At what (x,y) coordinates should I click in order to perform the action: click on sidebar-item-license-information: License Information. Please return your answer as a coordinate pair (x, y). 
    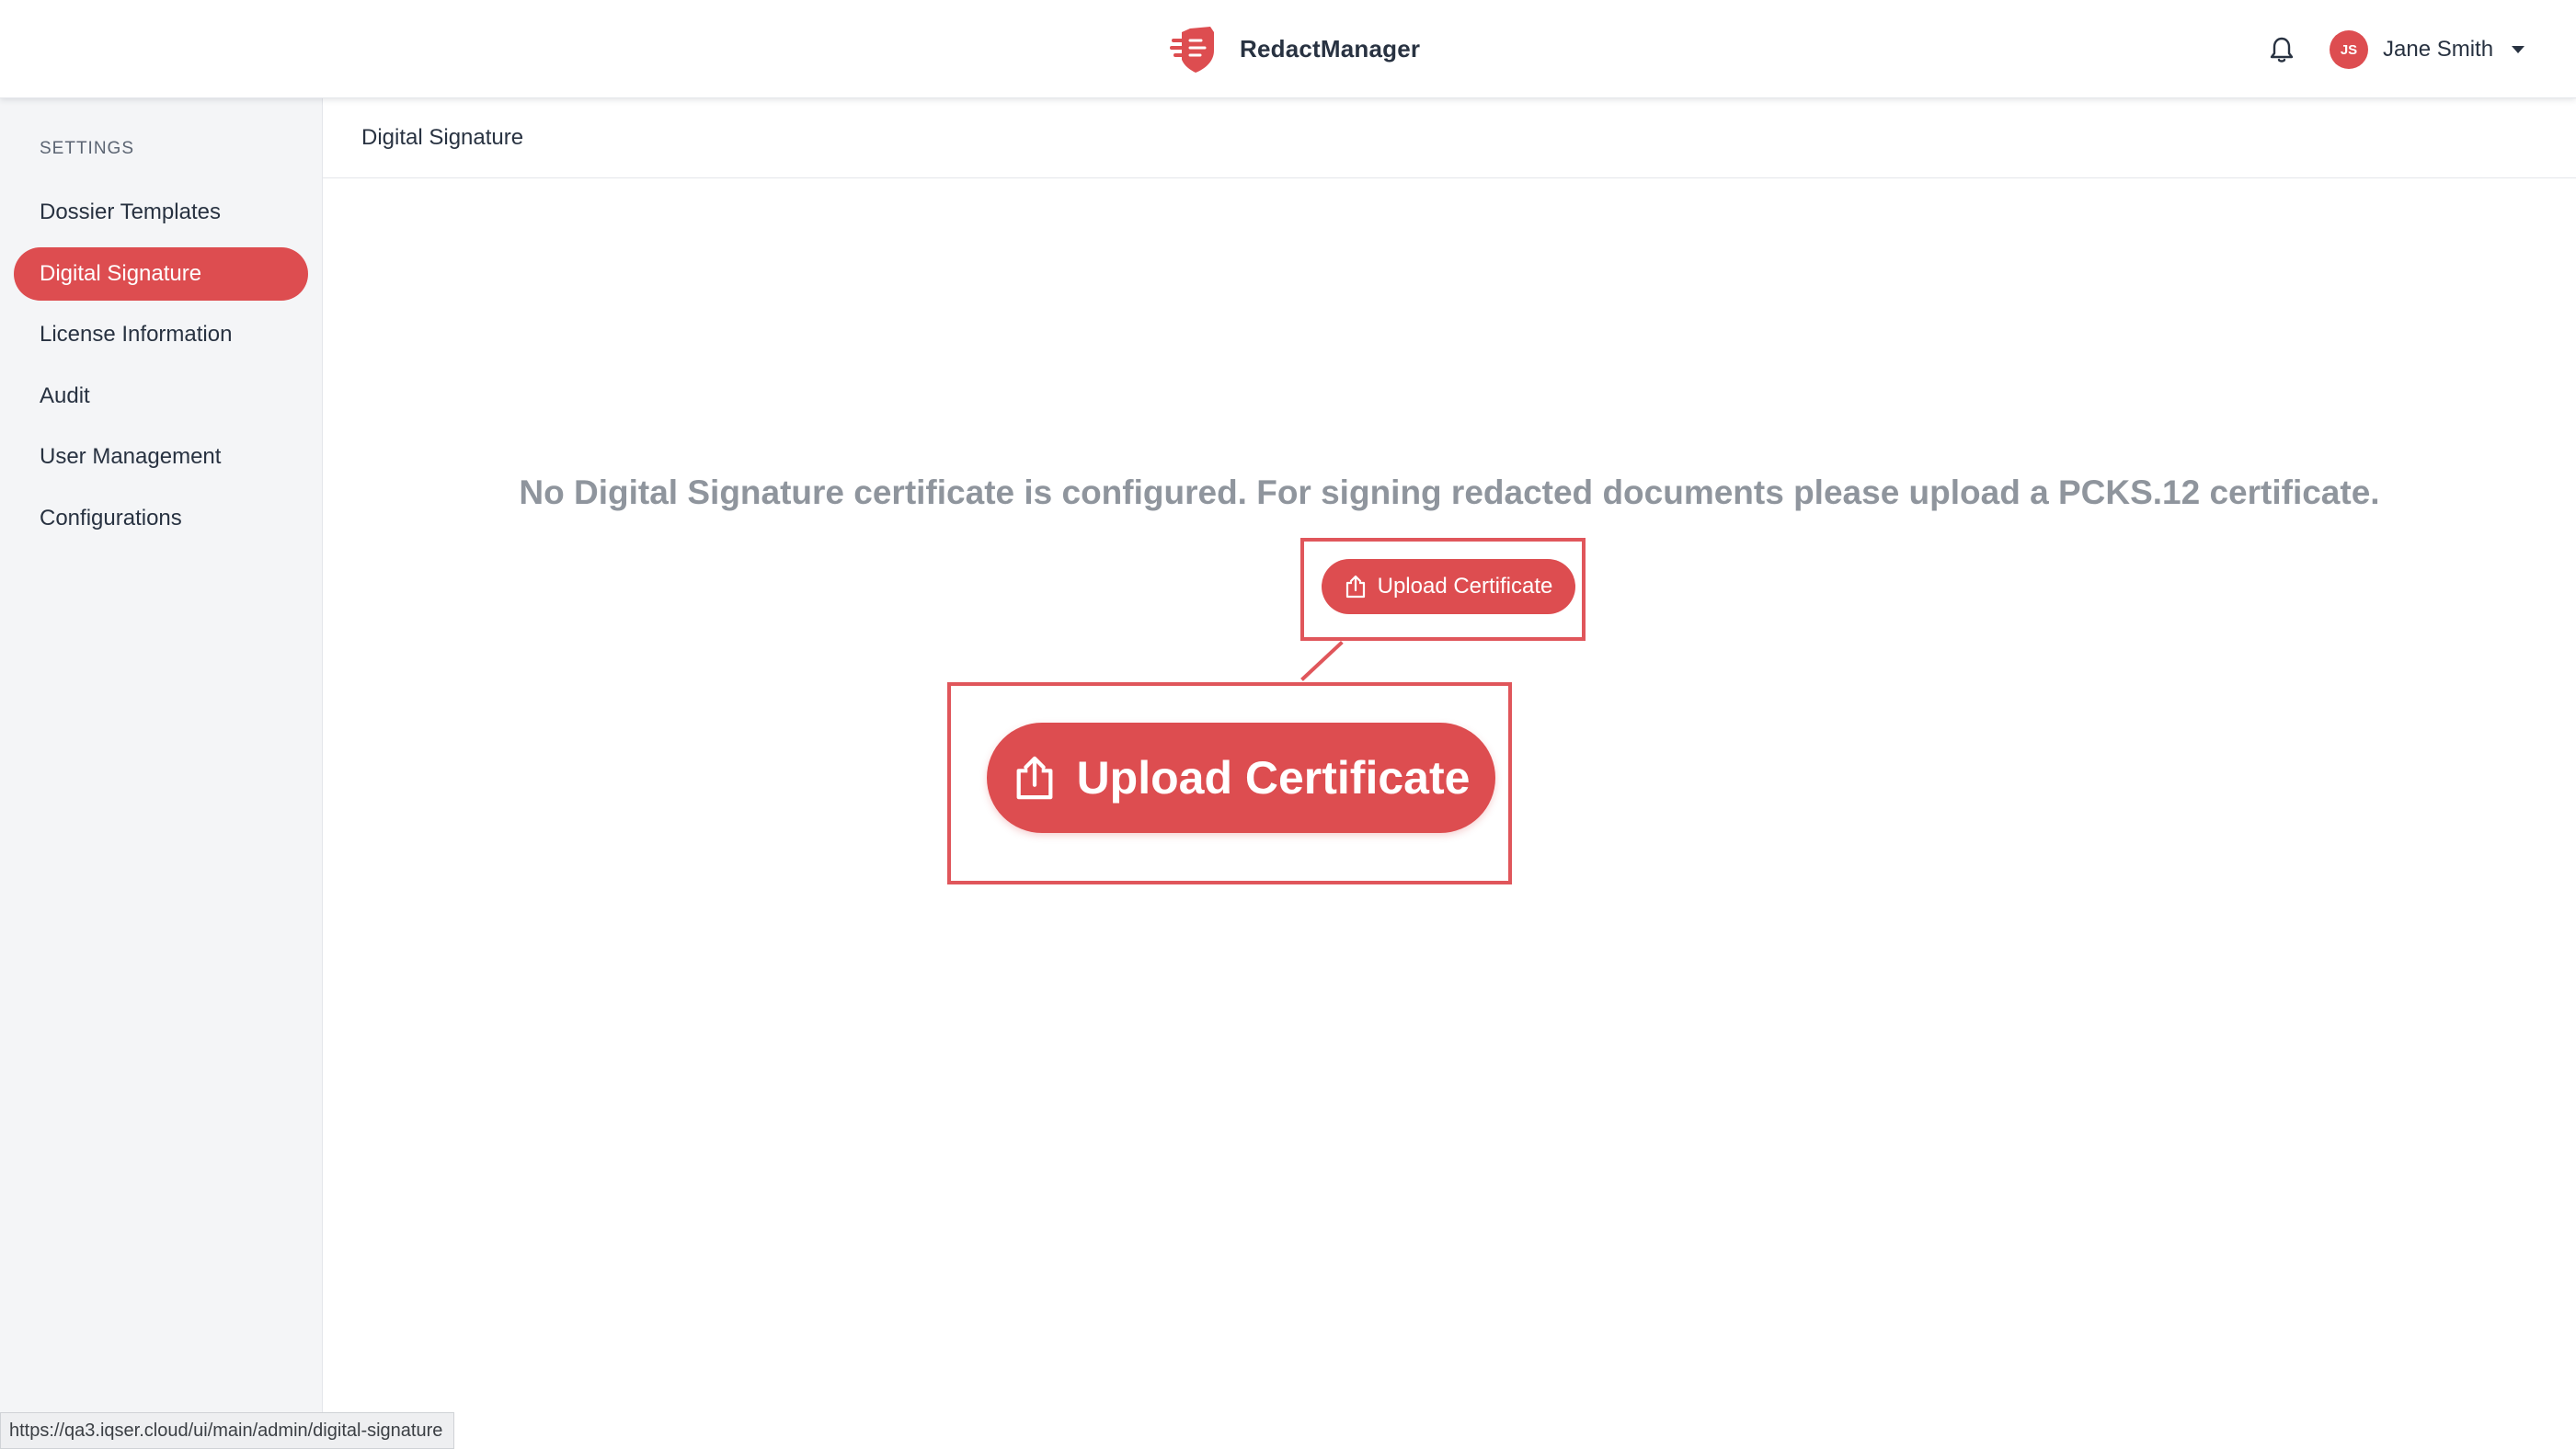
    Looking at the image, I should click on (161, 334).